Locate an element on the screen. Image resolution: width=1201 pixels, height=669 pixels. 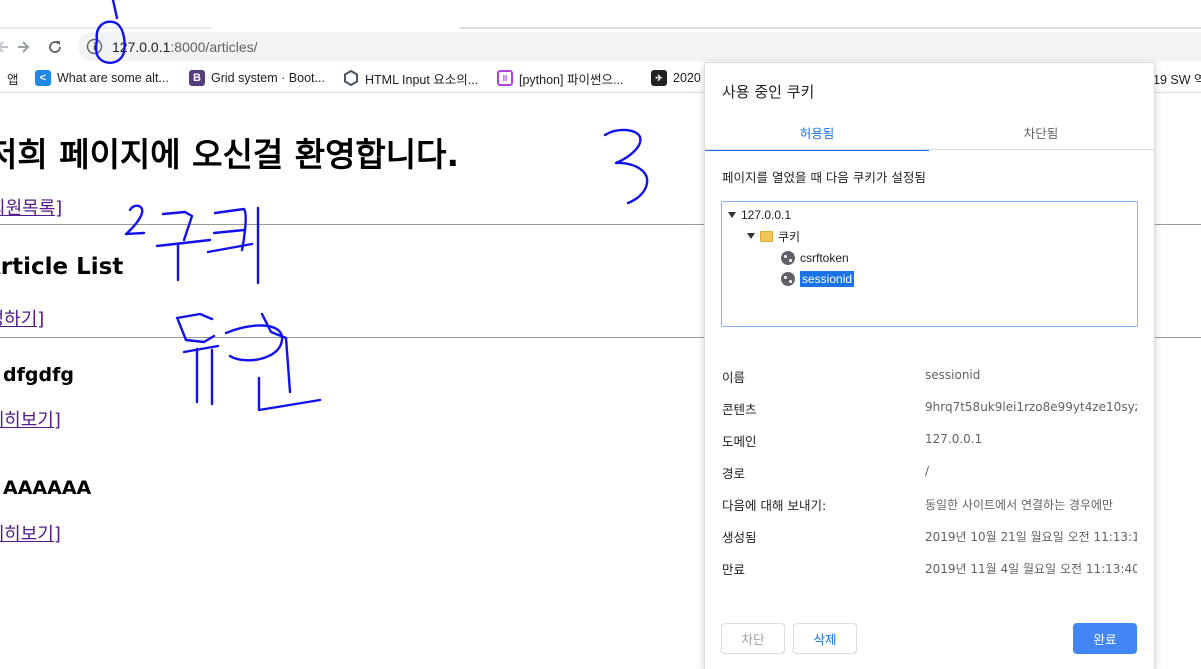
forward-arrow-icon is located at coordinates (24, 47).